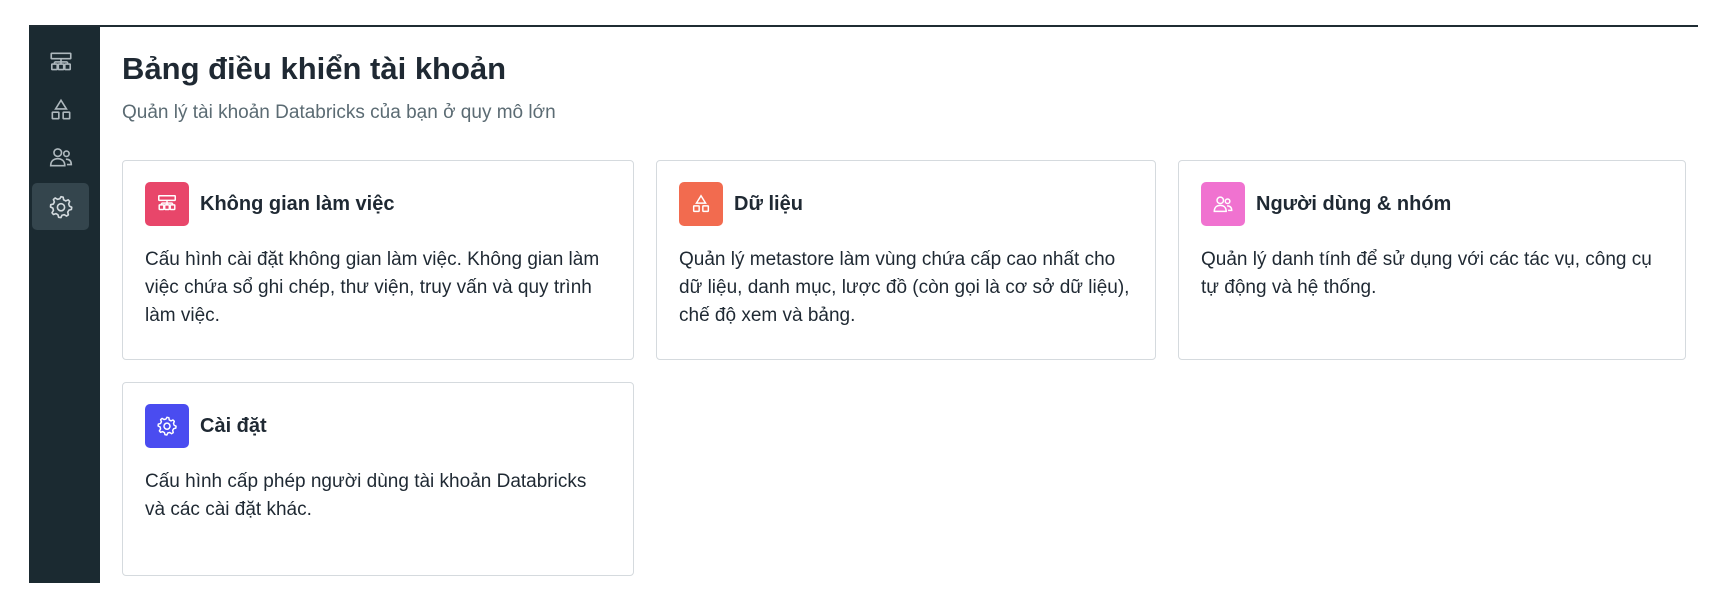  I want to click on sidebar-item-data, so click(60, 109).